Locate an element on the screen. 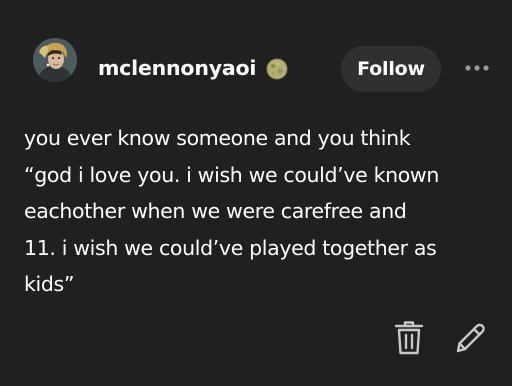 The width and height of the screenshot is (512, 386). post-text-line: eachother when we were carefree and is located at coordinates (215, 211).